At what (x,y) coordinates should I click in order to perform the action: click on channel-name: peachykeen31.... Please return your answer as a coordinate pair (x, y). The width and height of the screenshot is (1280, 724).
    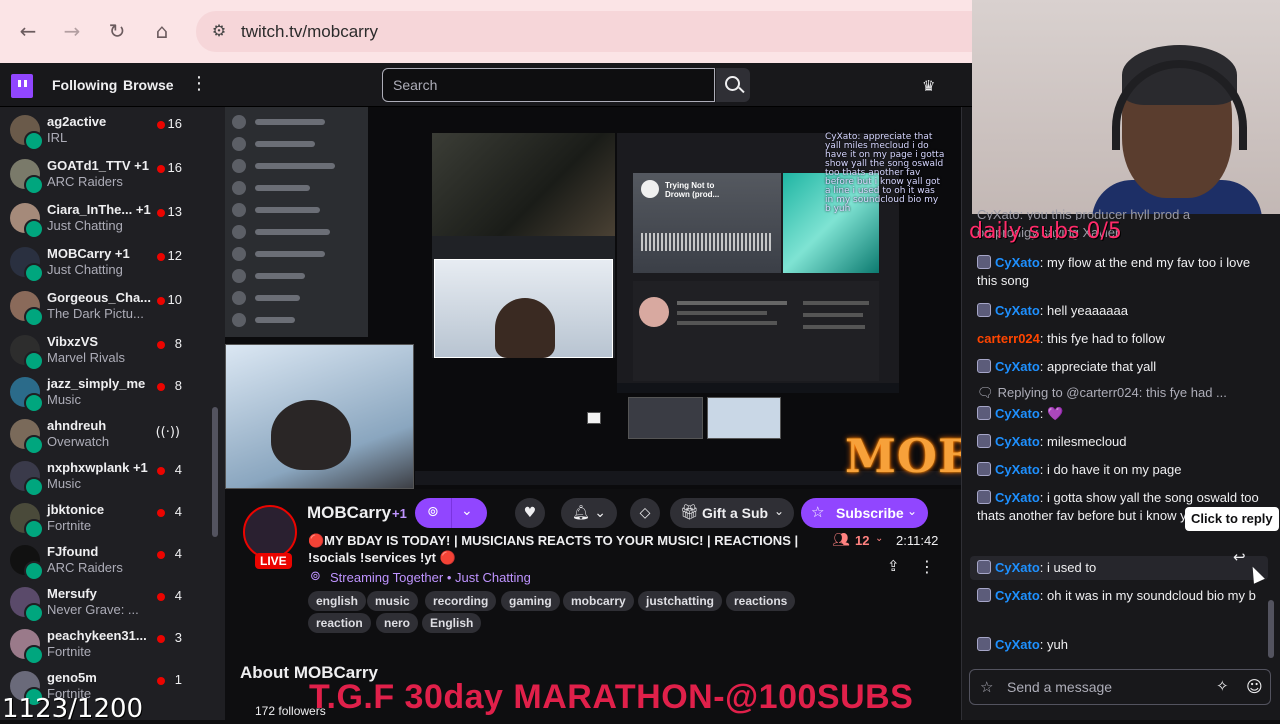
    Looking at the image, I should click on (97, 635).